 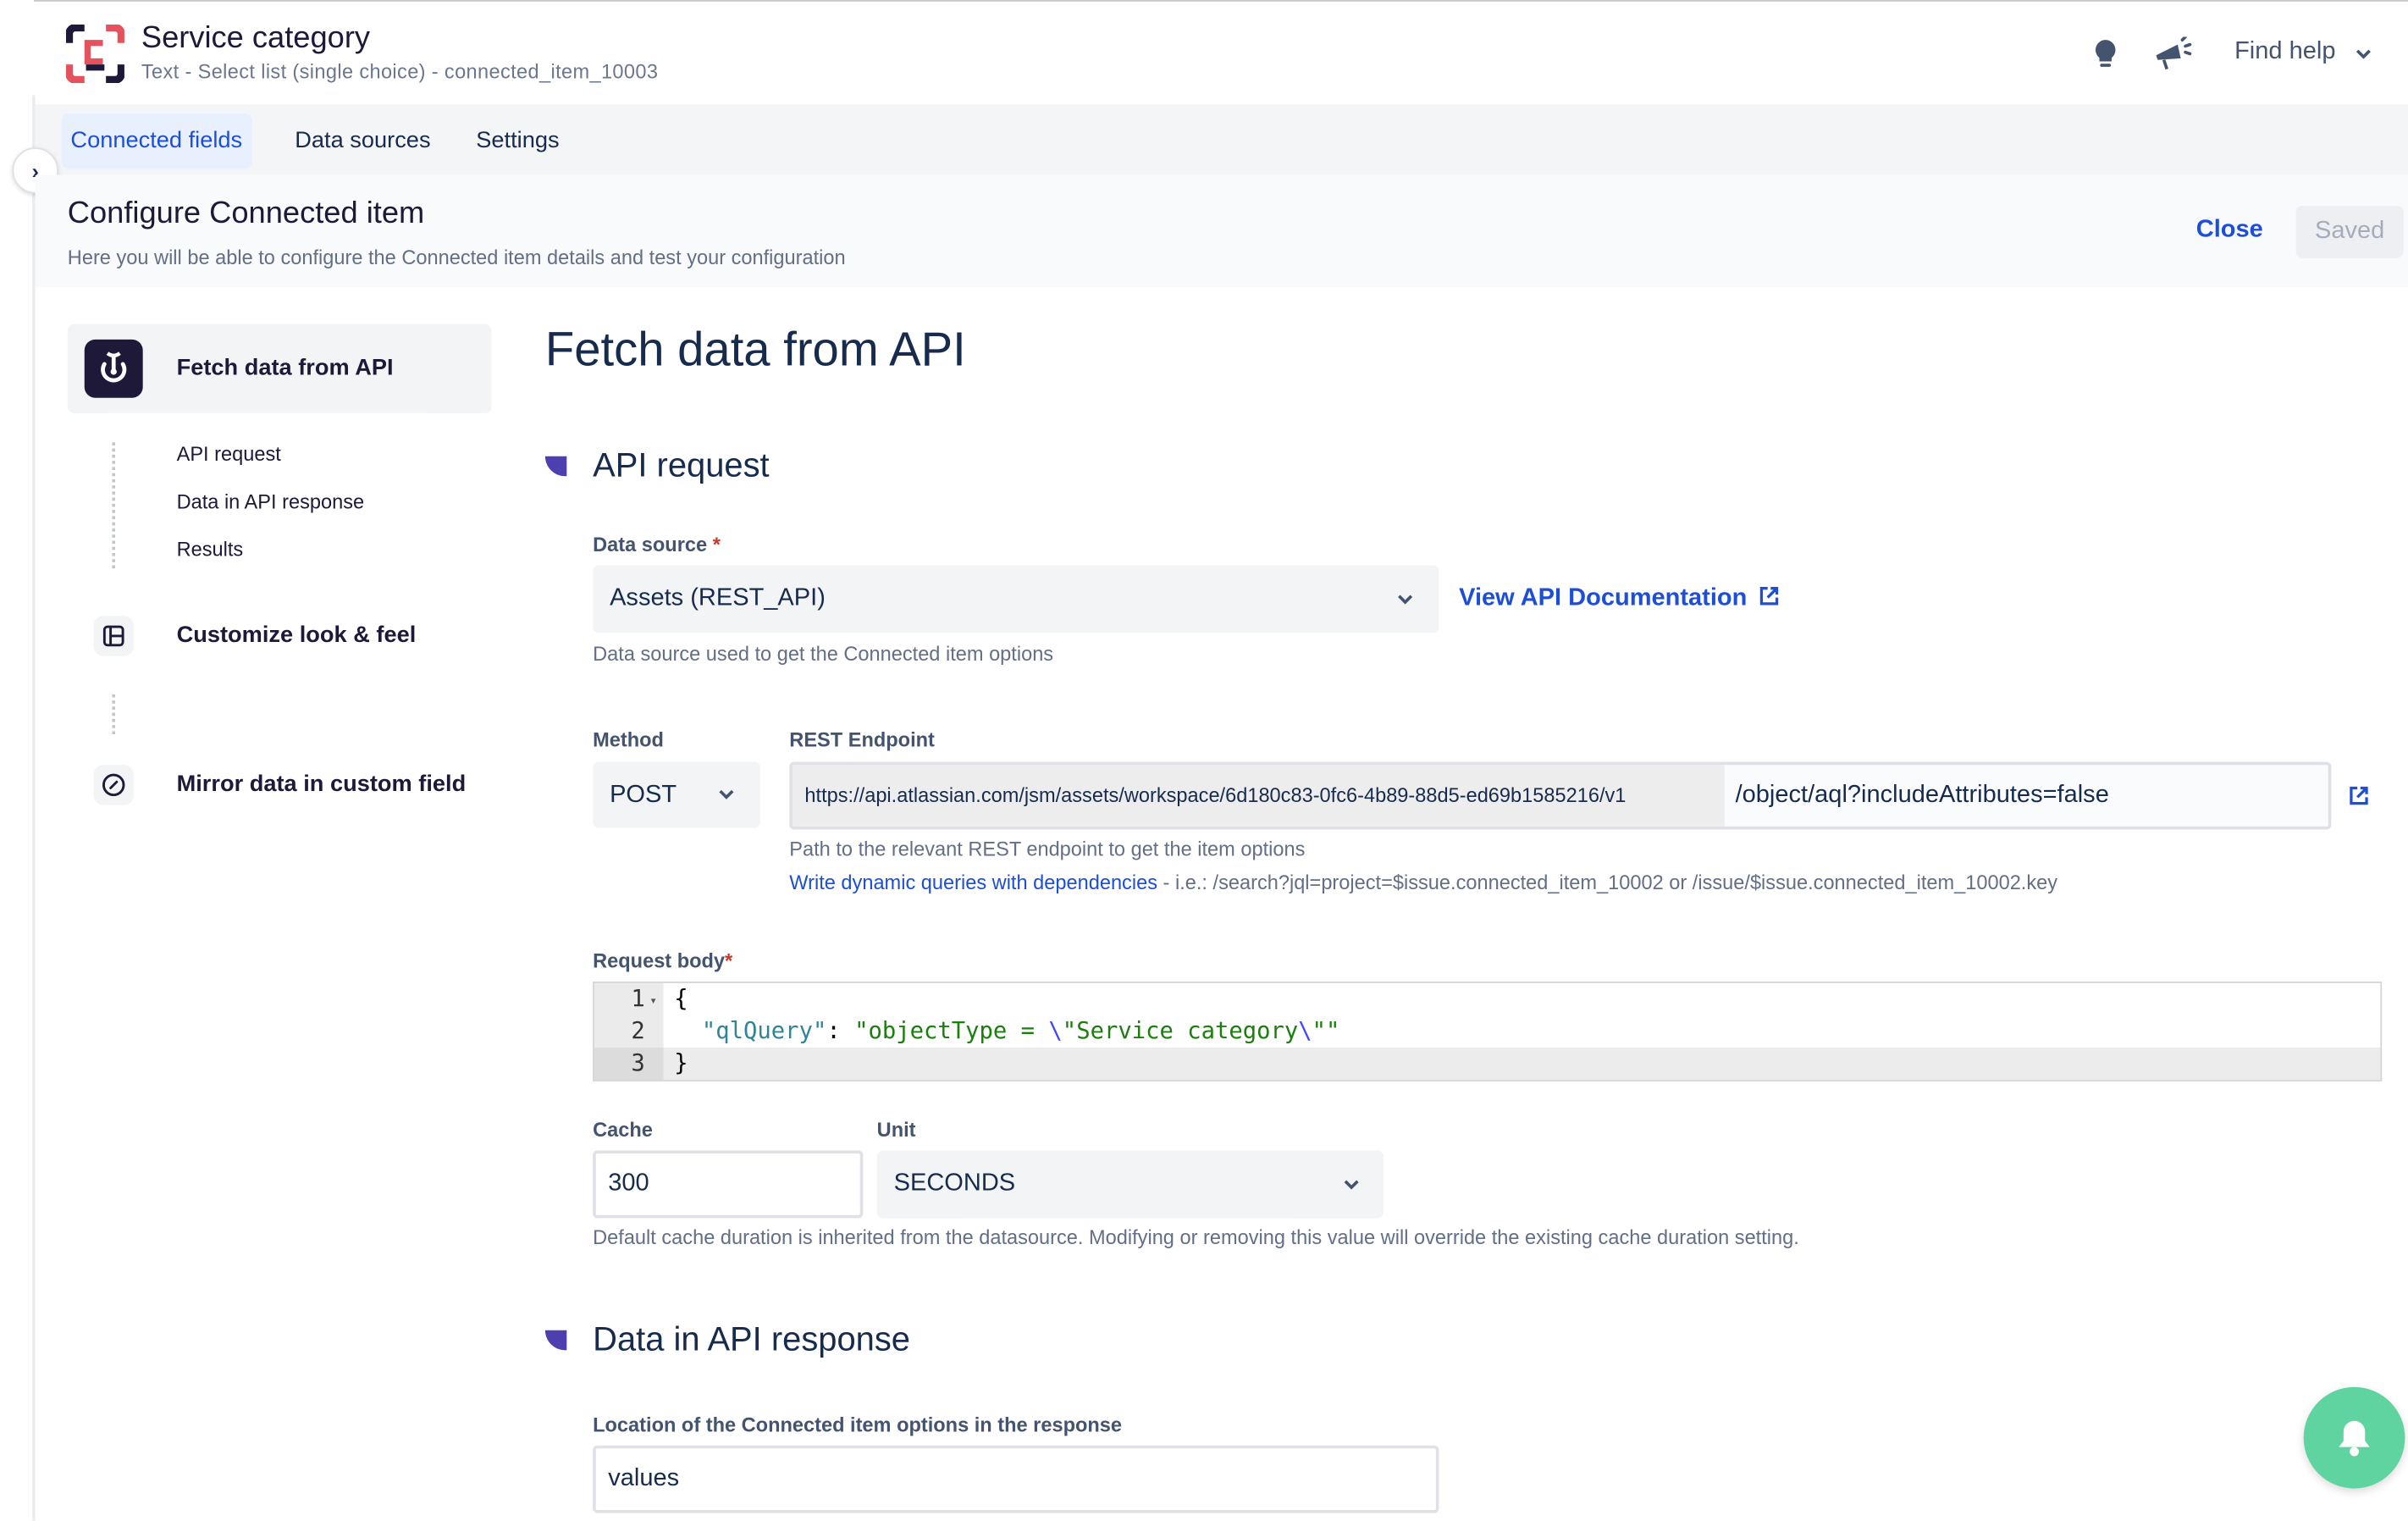 What do you see at coordinates (156, 141) in the screenshot?
I see `tab-connected-fields: Connected fields` at bounding box center [156, 141].